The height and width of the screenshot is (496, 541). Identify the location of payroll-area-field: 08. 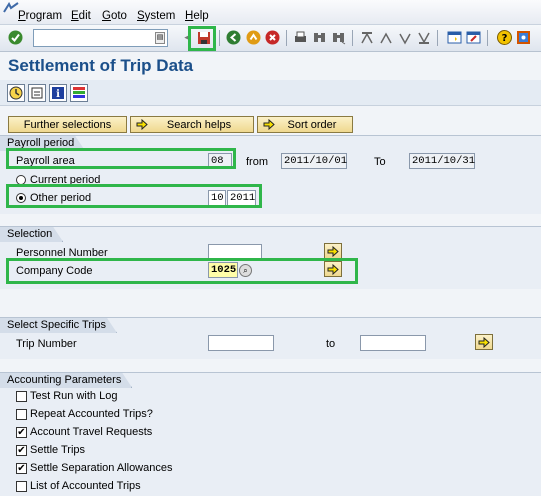
(220, 161).